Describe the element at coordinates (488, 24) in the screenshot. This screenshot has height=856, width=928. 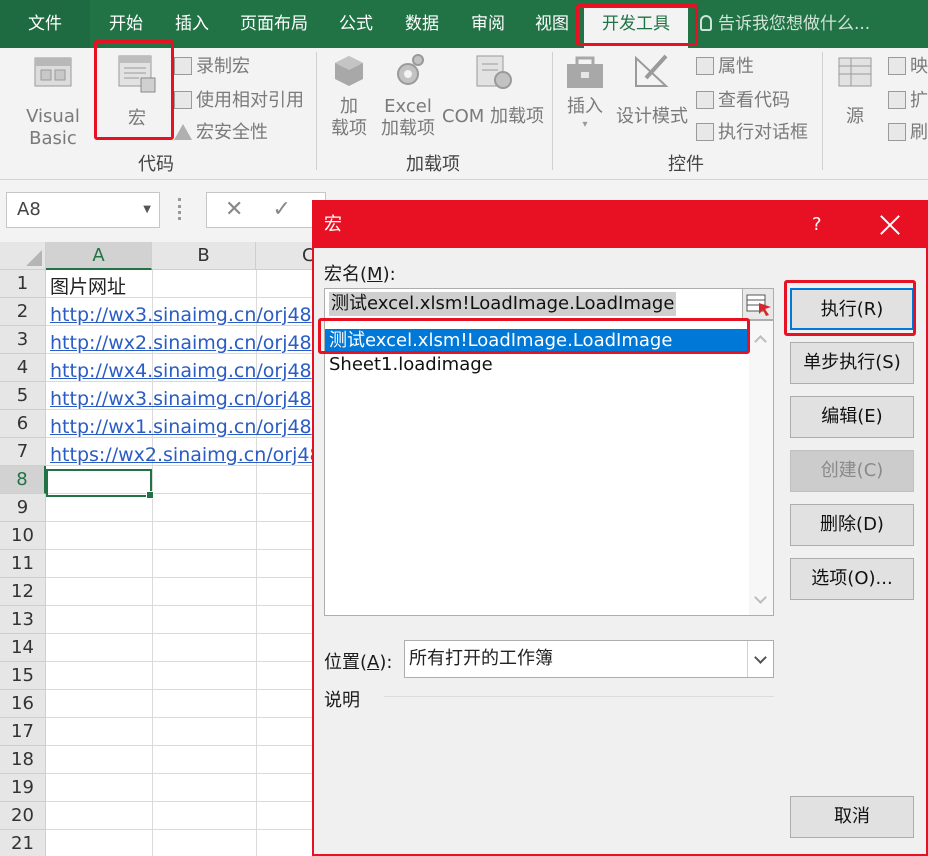
I see `tab-review: 审阅` at that location.